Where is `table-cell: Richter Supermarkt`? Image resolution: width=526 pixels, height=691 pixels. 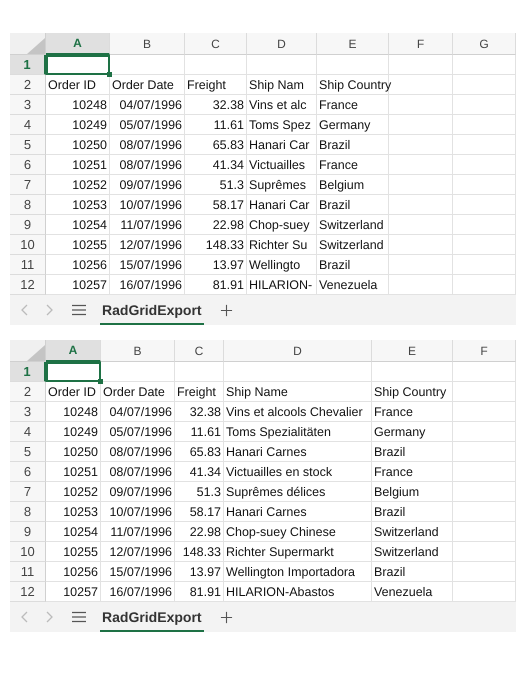
table-cell: Richter Supermarkt is located at coordinates (298, 552).